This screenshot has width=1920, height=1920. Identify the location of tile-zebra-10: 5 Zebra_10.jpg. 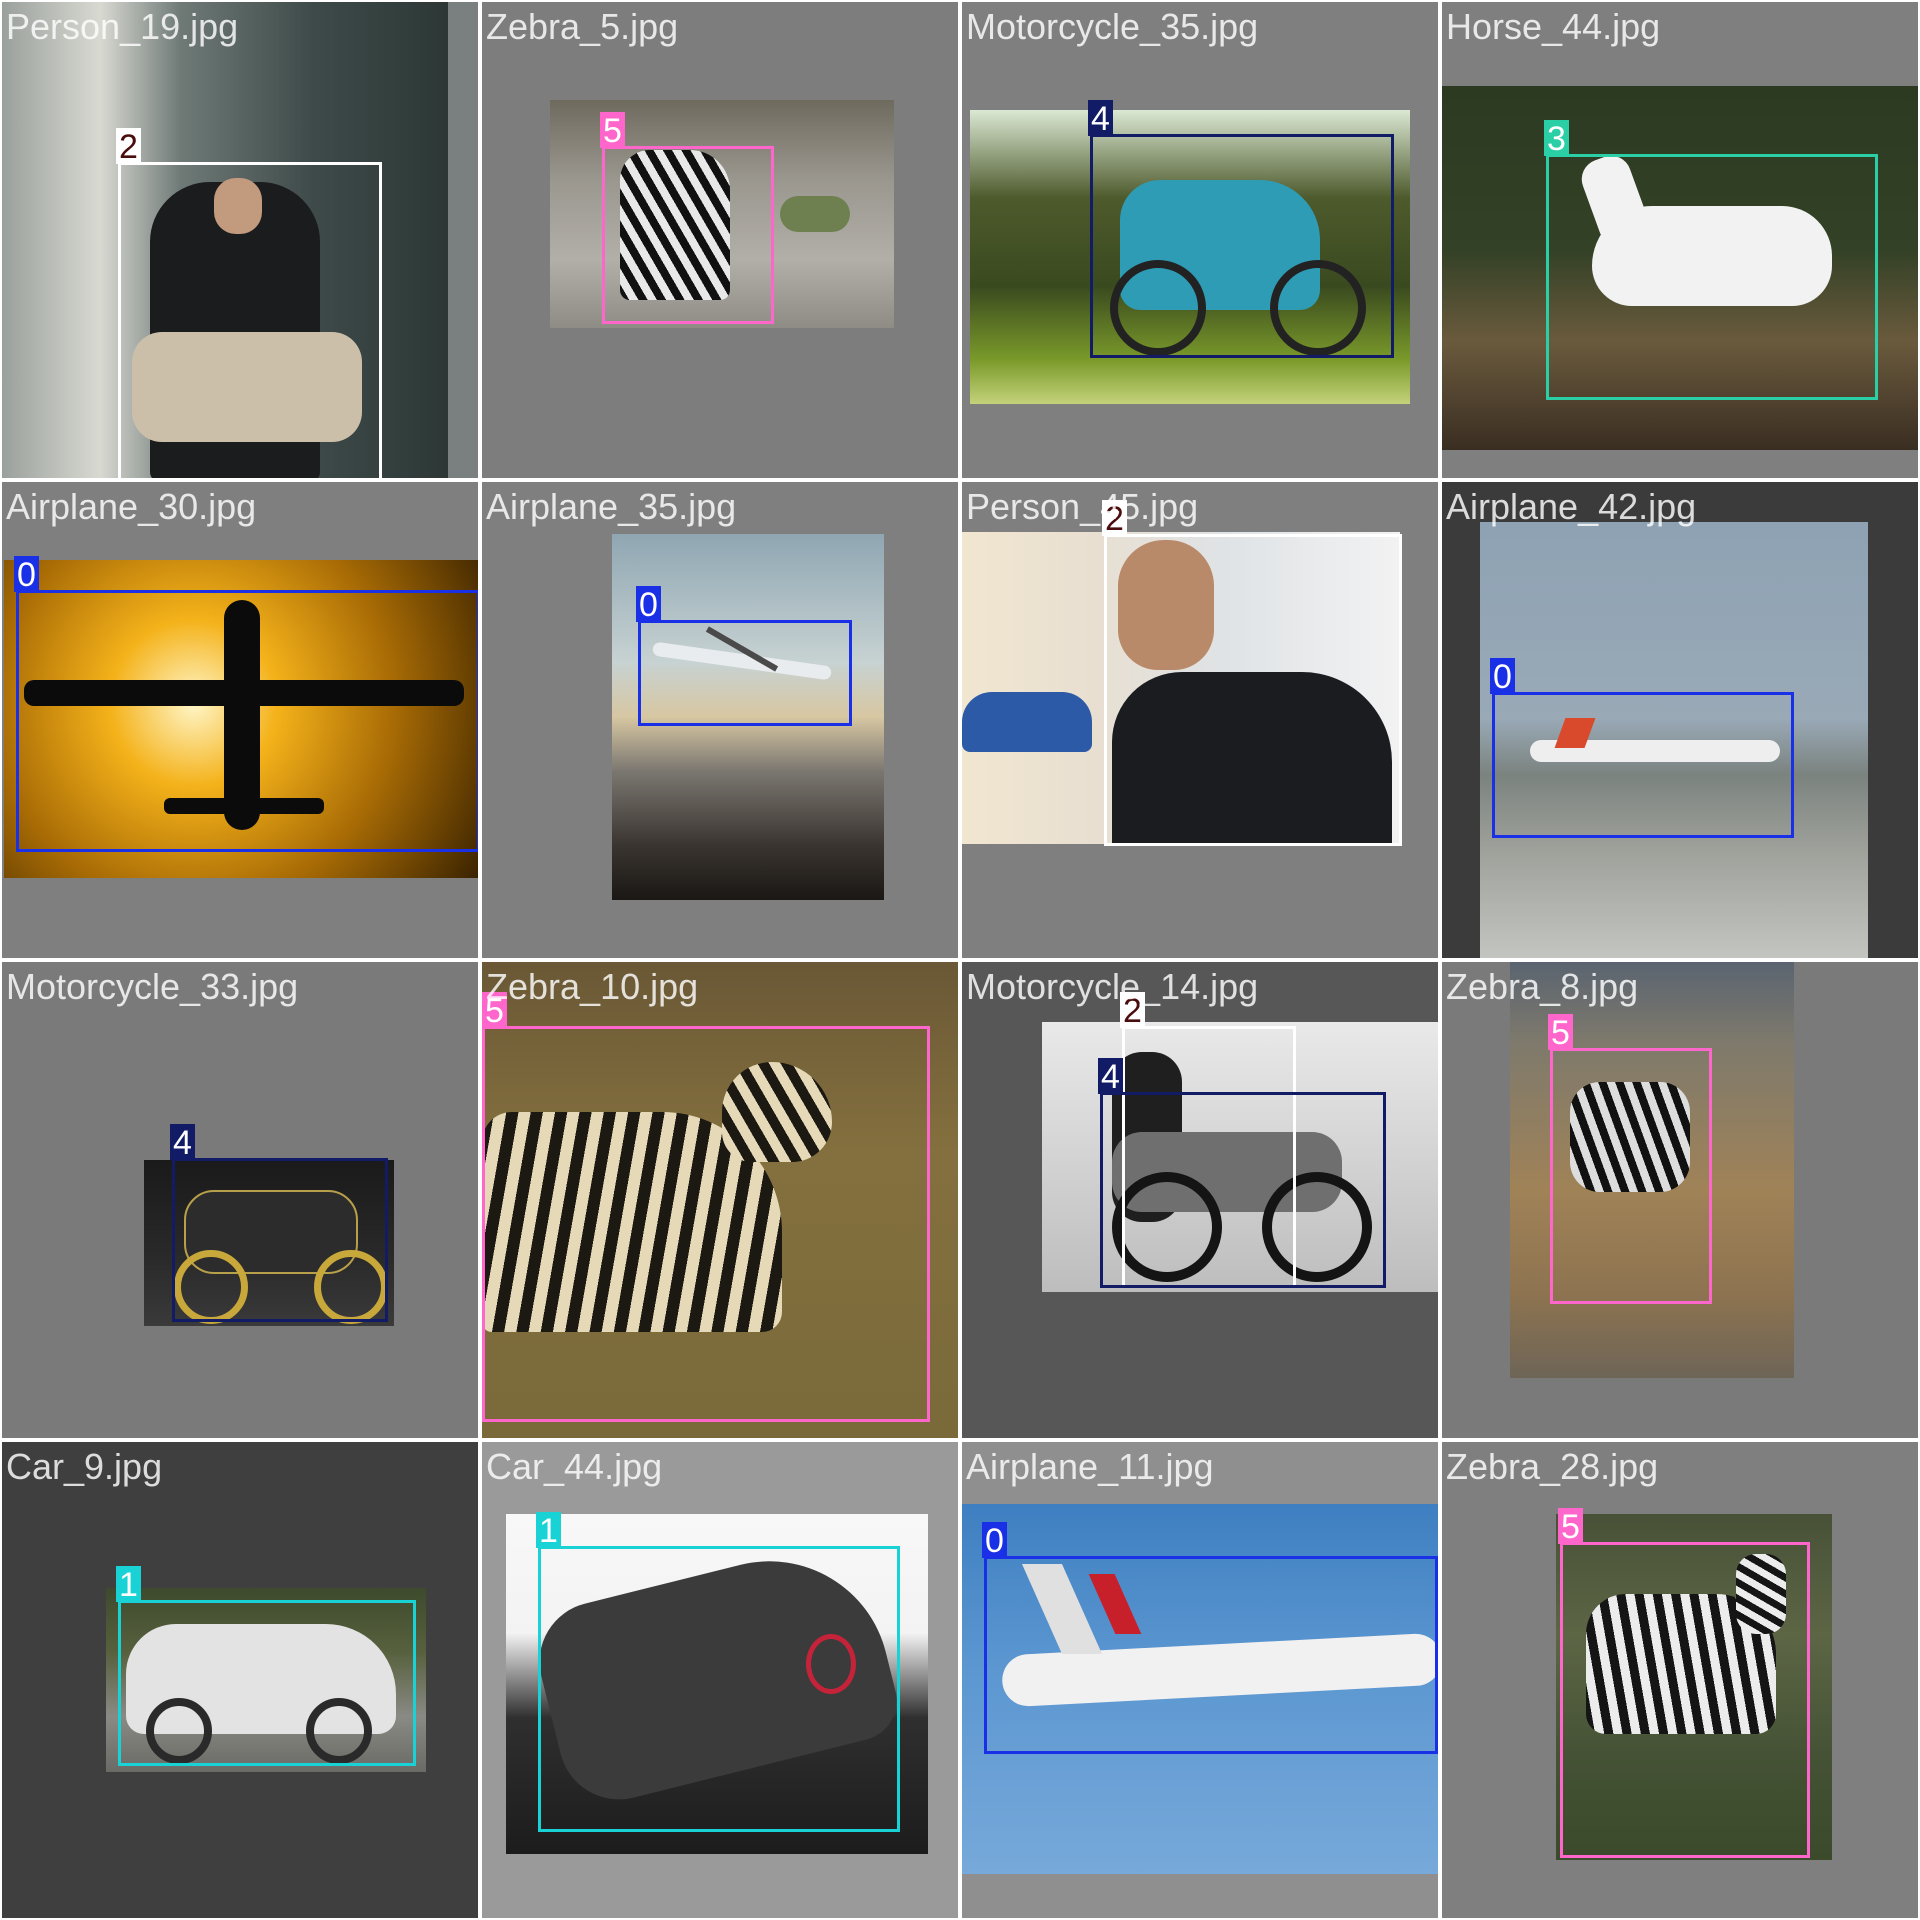
(720, 1200).